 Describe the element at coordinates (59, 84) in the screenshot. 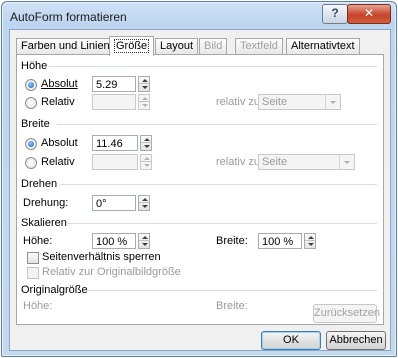

I see `hoehe-absolut-label: Absolut` at that location.